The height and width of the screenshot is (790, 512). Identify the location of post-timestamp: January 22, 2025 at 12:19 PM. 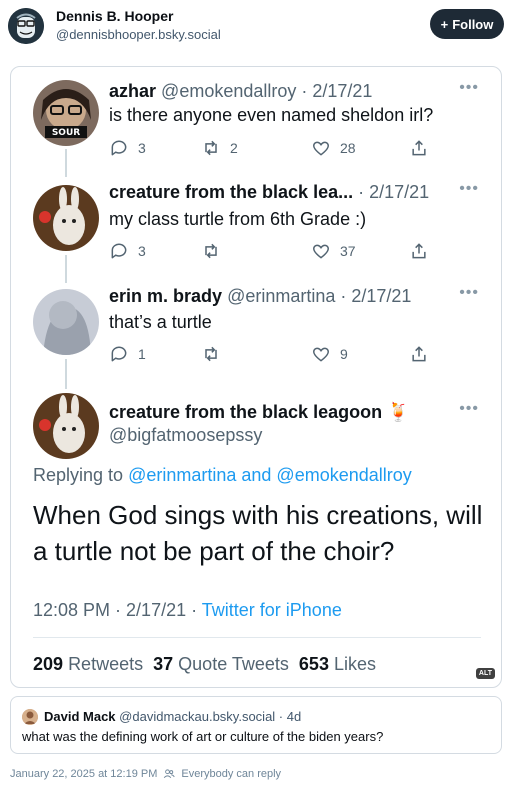
(84, 774).